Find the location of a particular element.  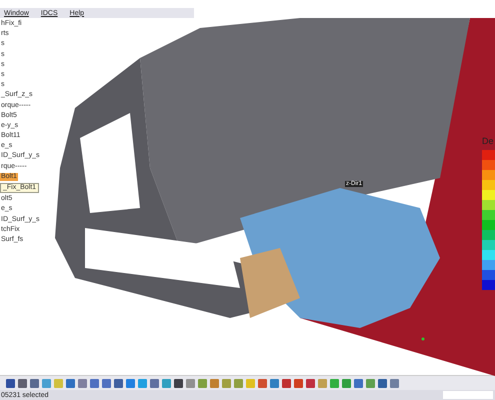

legend-title: De is located at coordinates (488, 141).